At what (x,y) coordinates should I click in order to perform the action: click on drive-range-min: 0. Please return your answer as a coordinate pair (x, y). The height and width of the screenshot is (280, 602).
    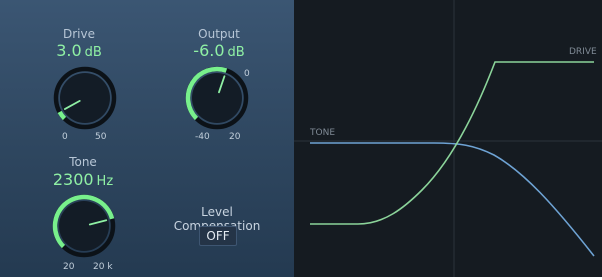
    Looking at the image, I should click on (65, 137).